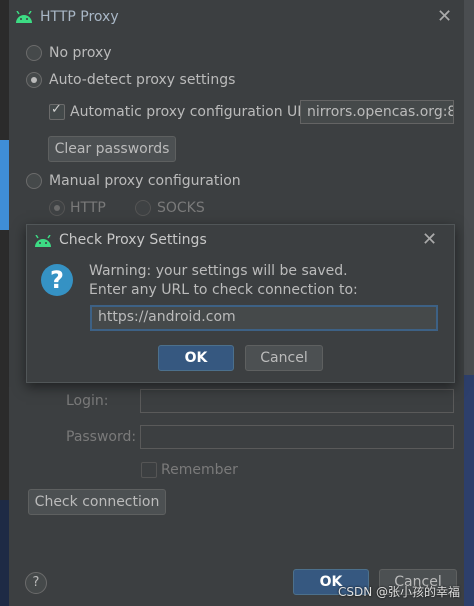  What do you see at coordinates (57, 111) in the screenshot?
I see `auto-config-url-checkbox` at bounding box center [57, 111].